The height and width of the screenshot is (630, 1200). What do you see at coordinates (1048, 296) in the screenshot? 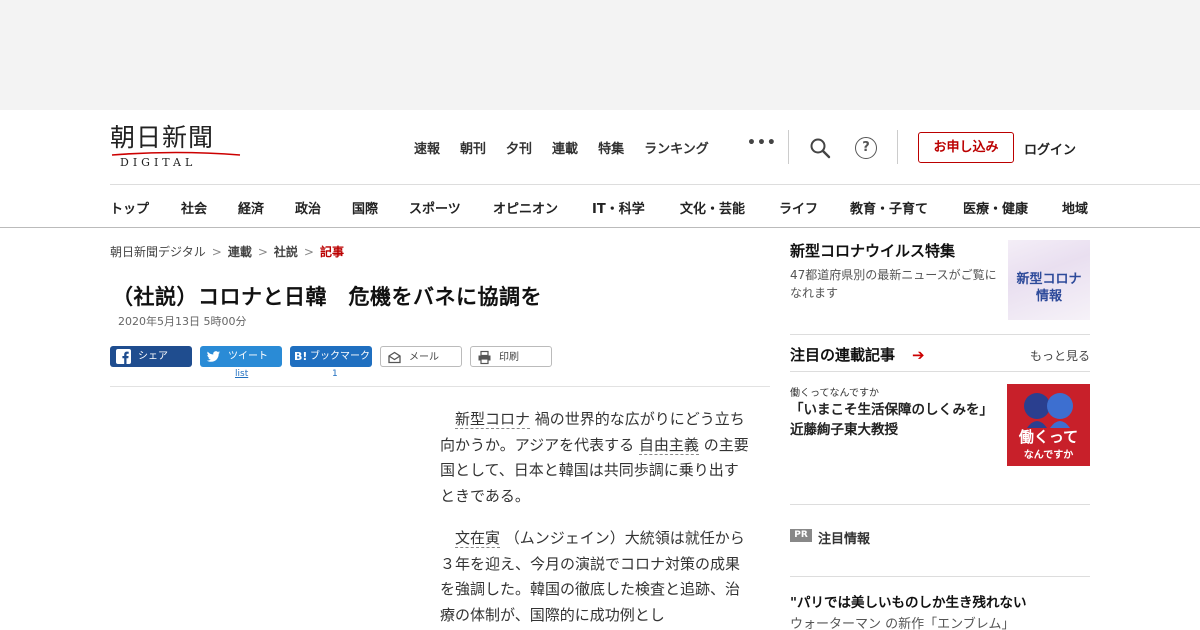
I see `thumbnail-text: 情報` at bounding box center [1048, 296].